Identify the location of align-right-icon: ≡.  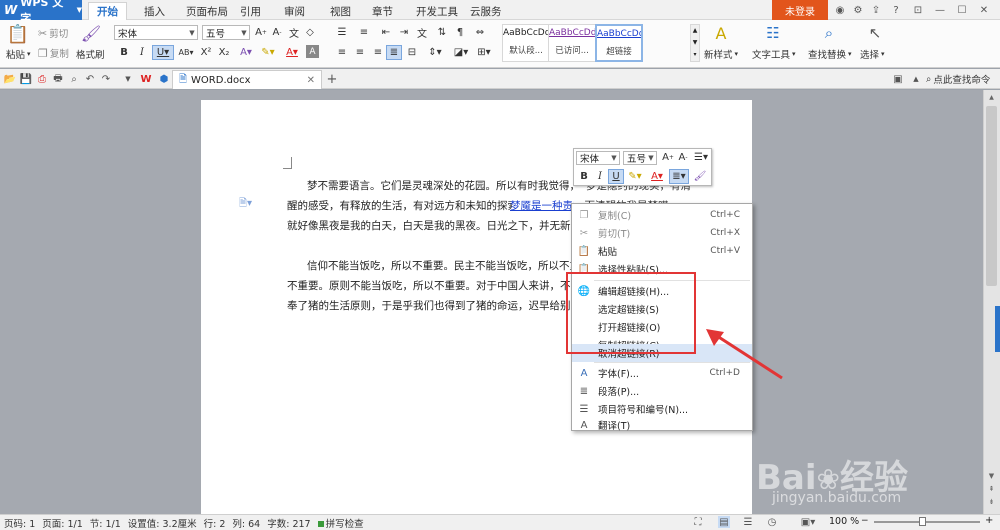
(378, 52).